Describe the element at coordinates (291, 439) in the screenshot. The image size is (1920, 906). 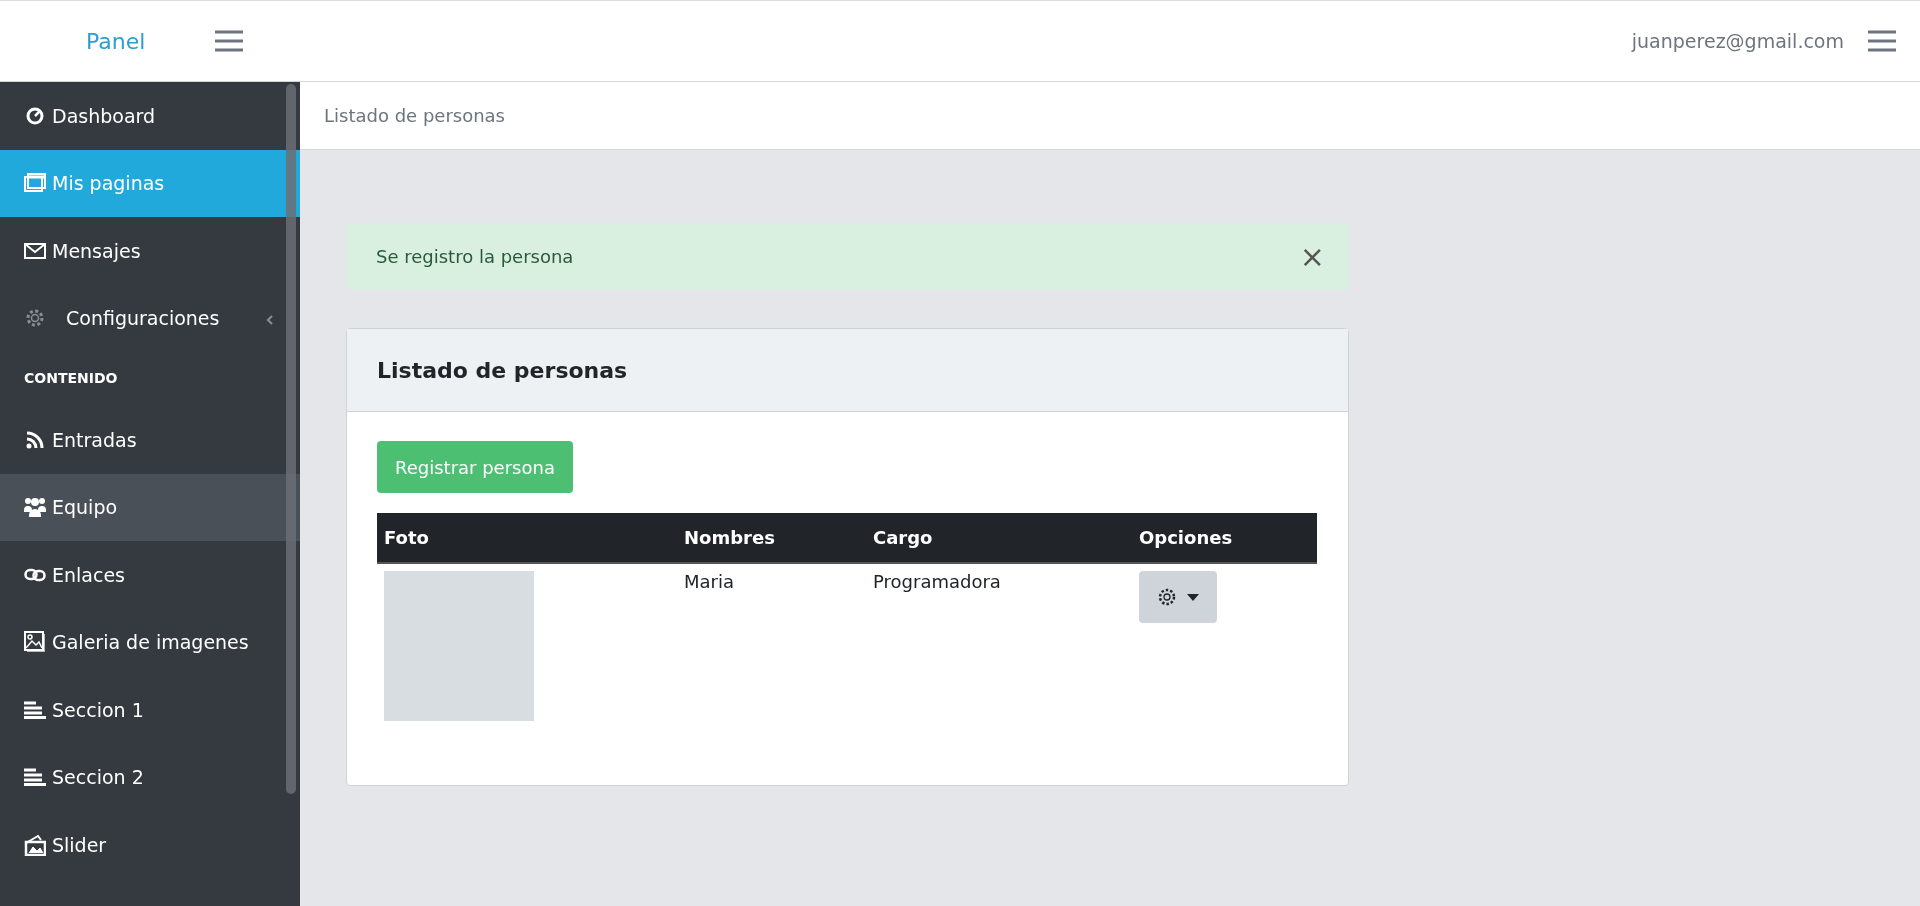
I see `scrollbar` at that location.